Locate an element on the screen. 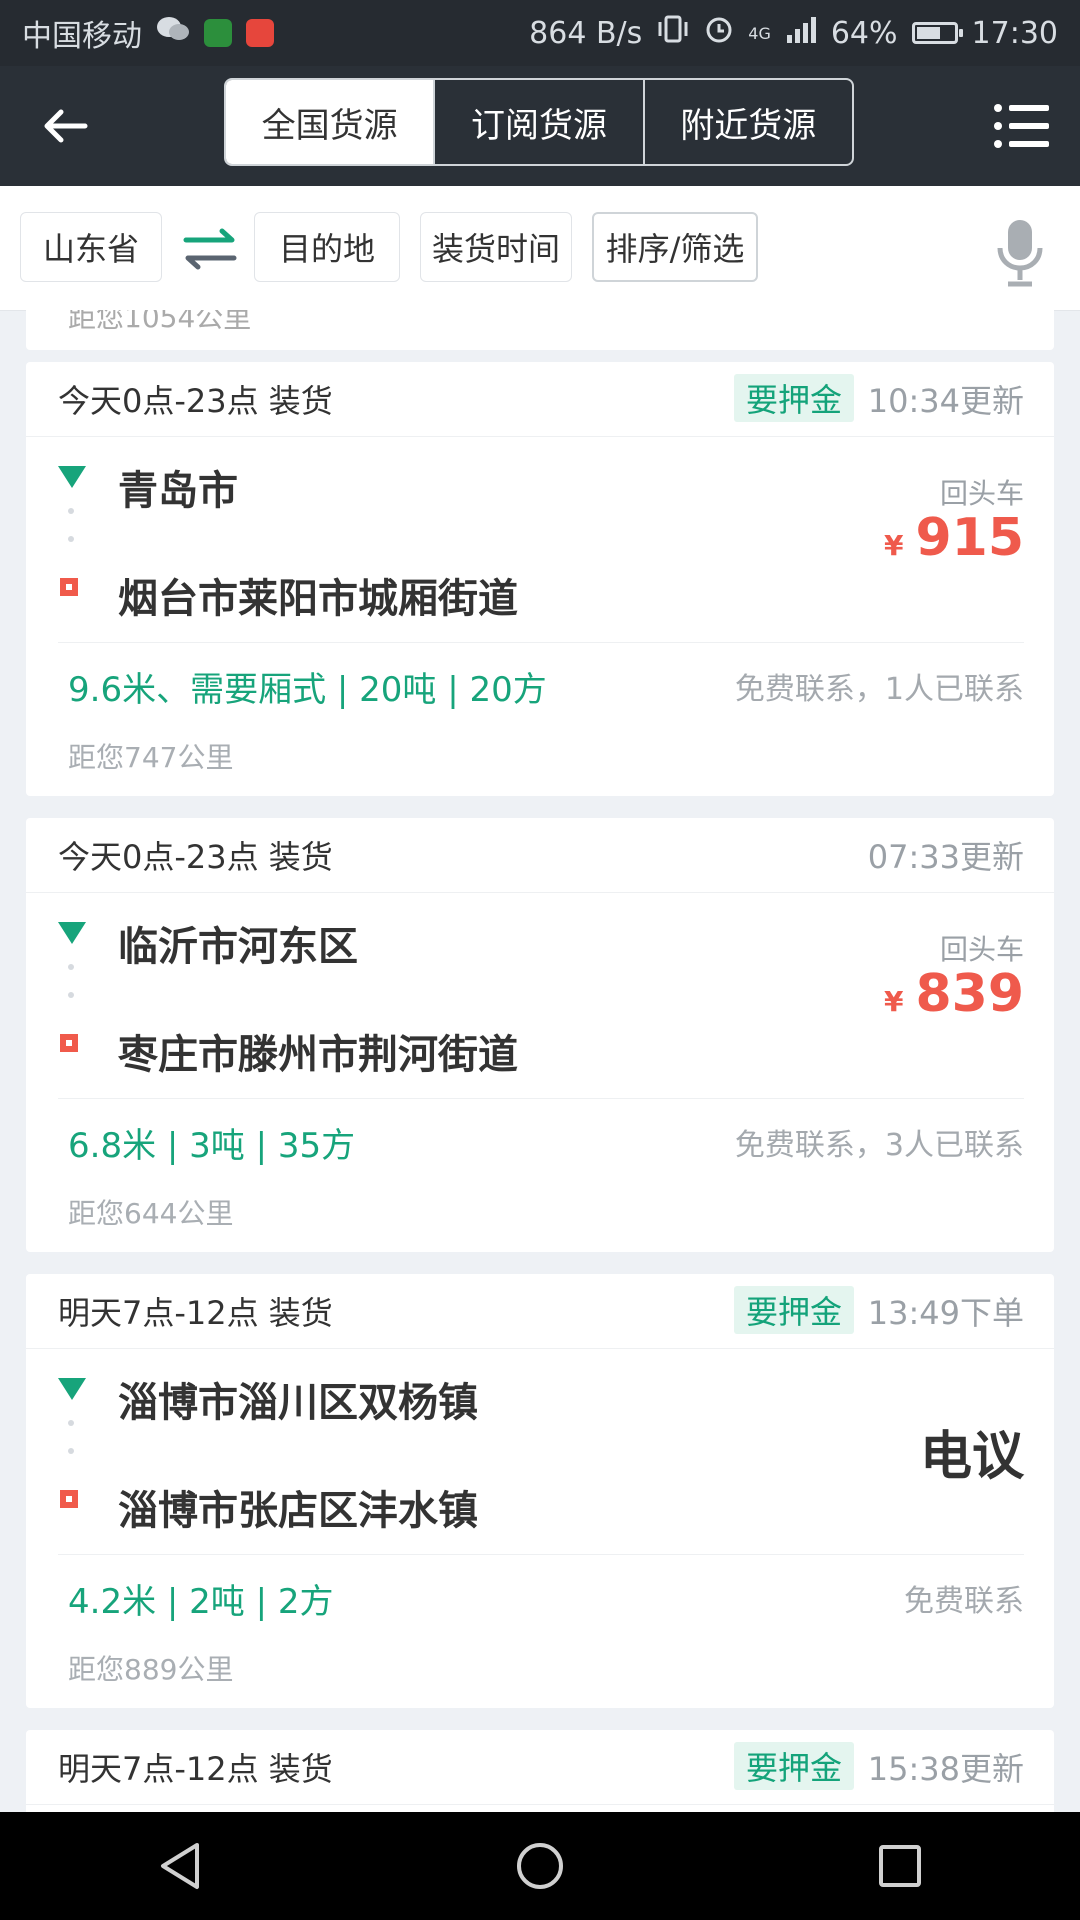 The image size is (1080, 1920). menu-button is located at coordinates (1021, 126).